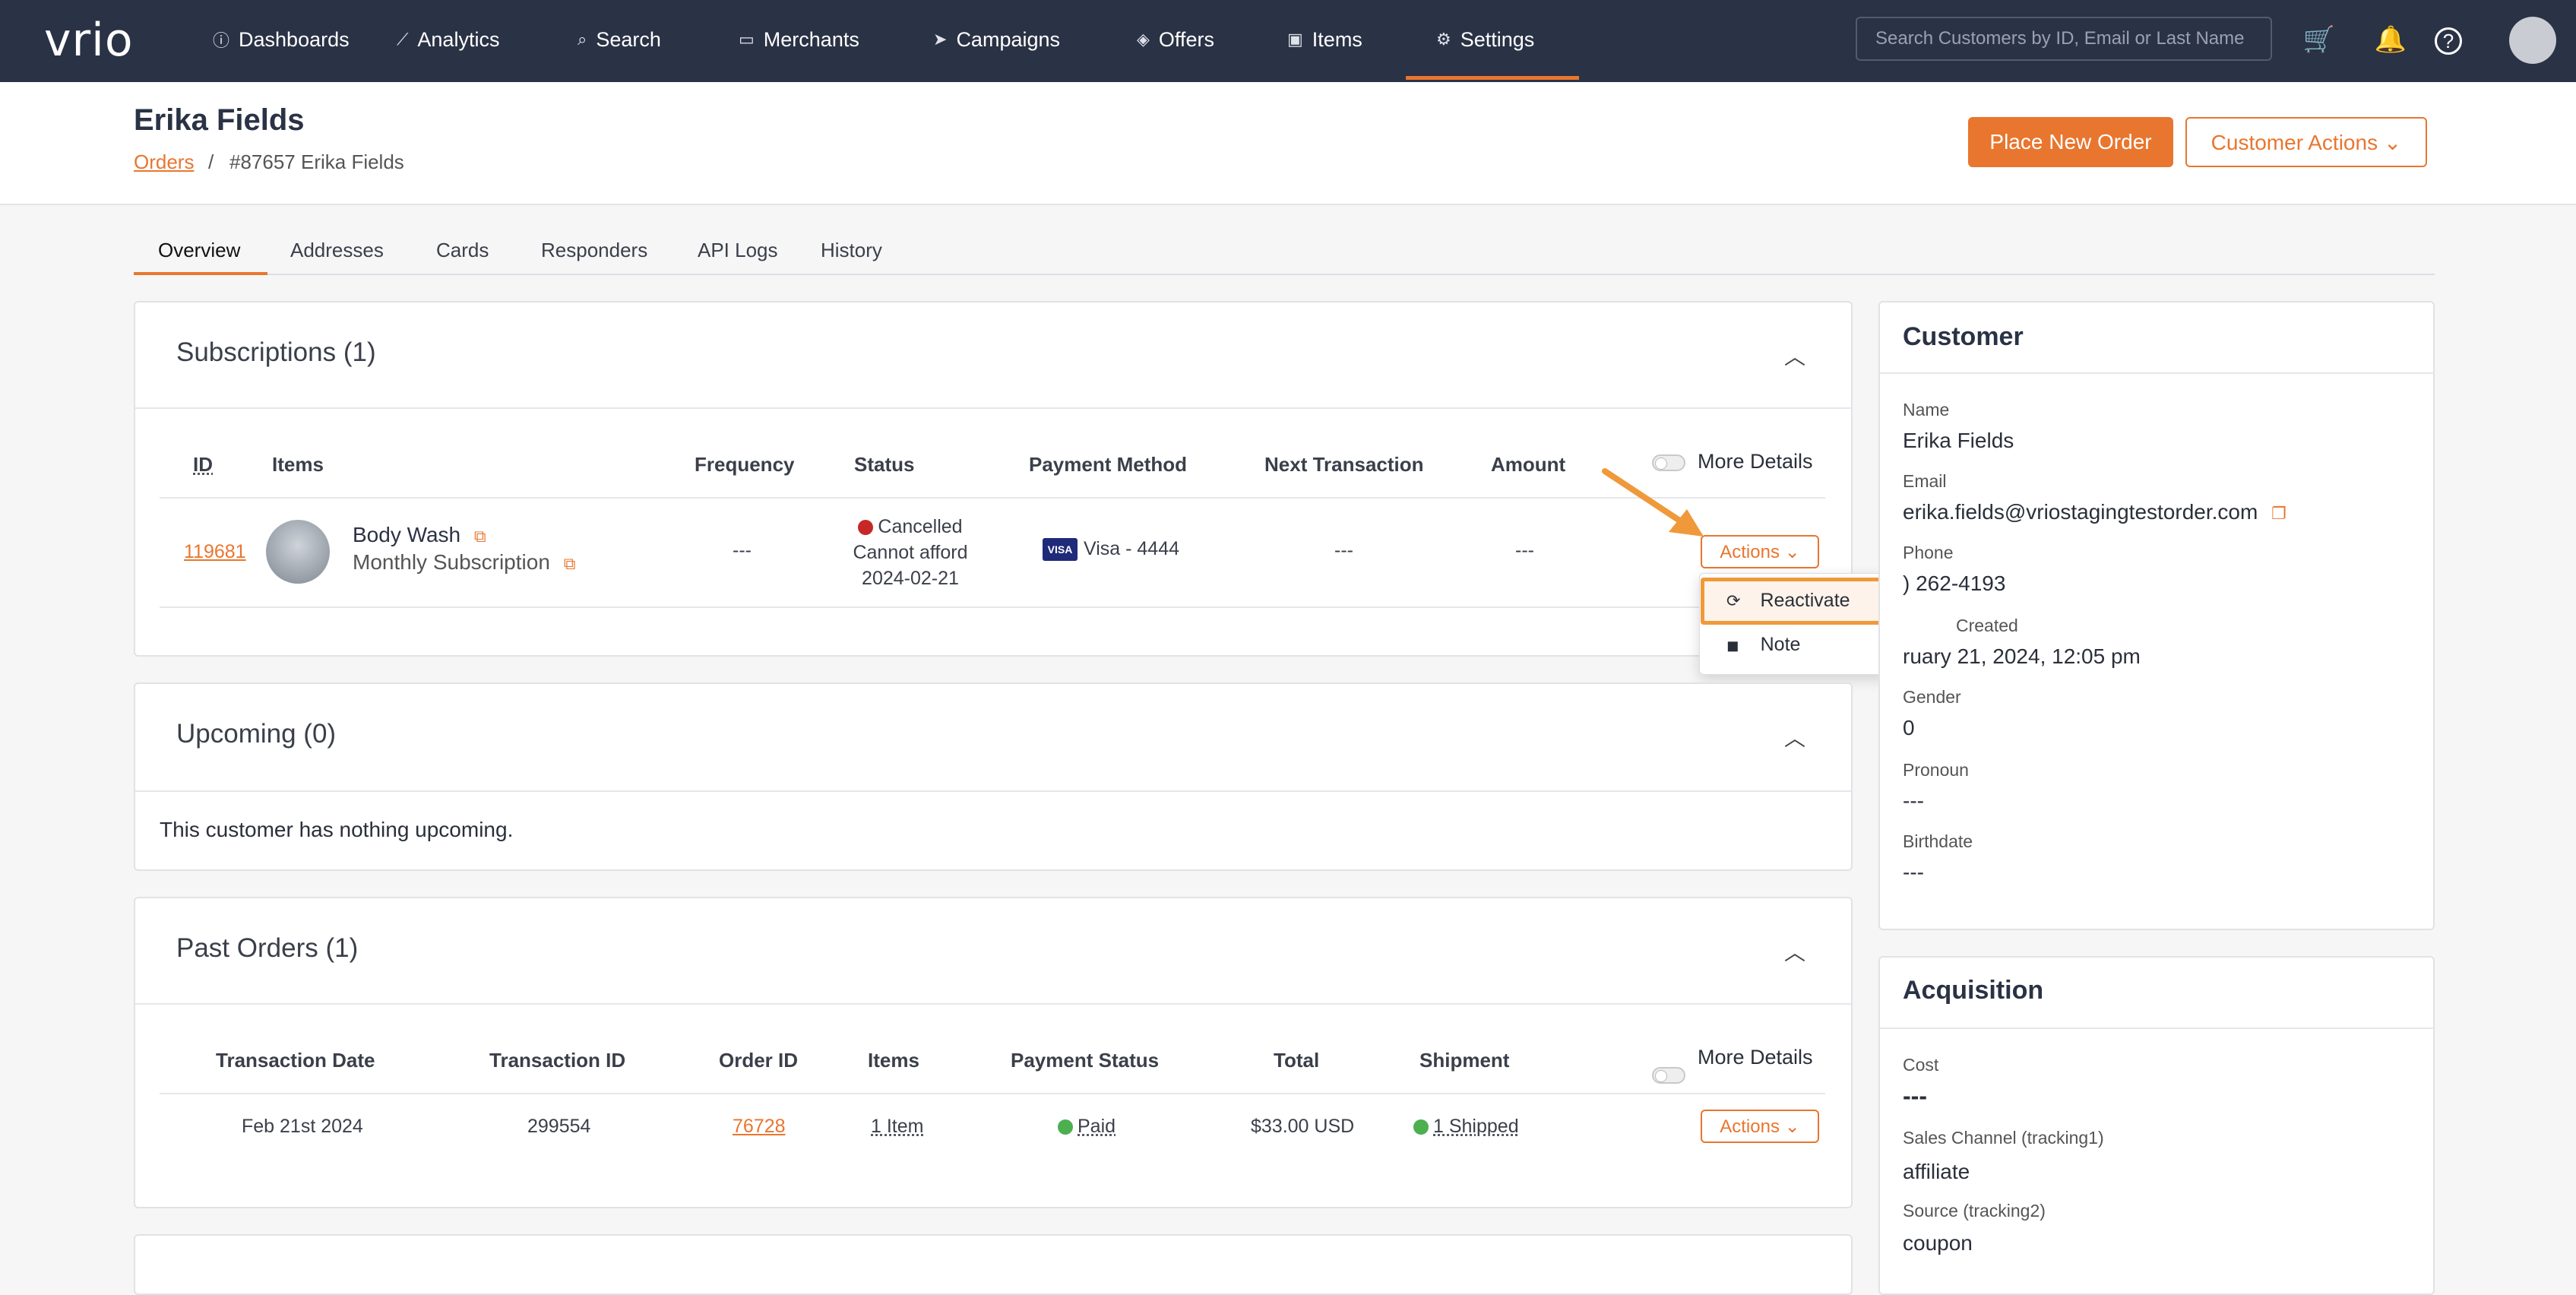 This screenshot has height=1295, width=2576. I want to click on customer-created-label: Created, so click(1987, 625).